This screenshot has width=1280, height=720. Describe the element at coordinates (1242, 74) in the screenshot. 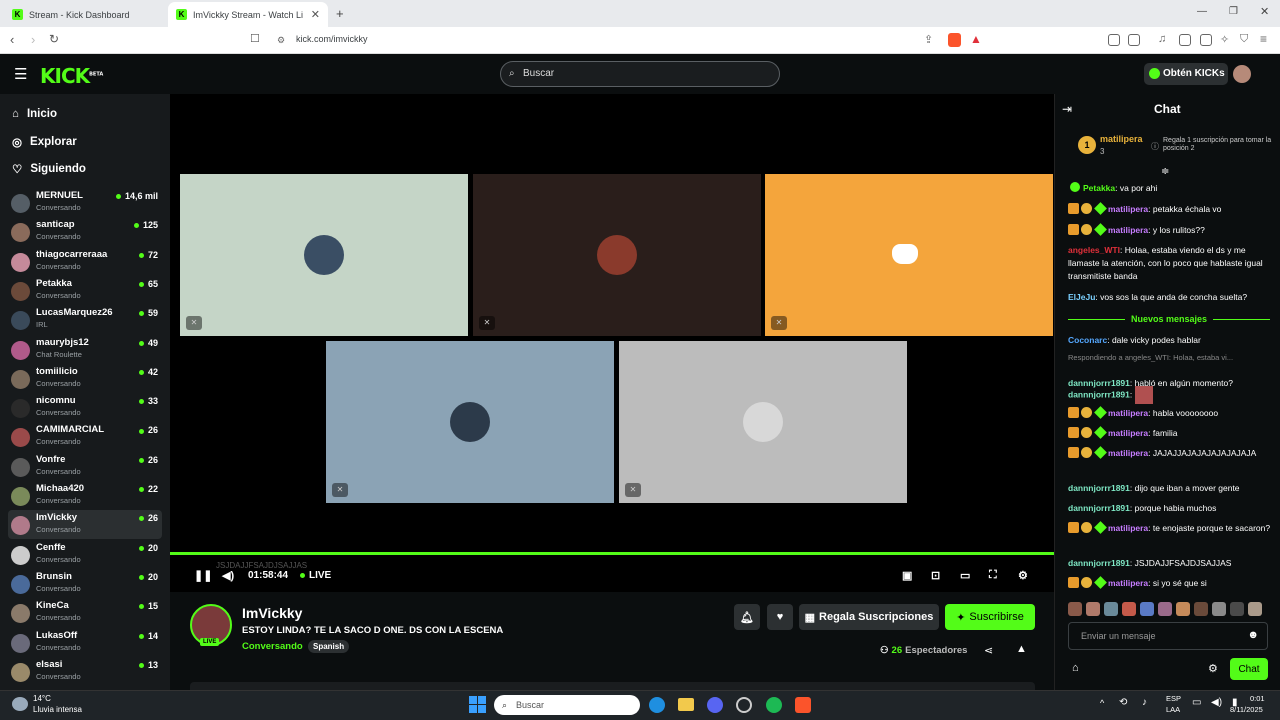

I see `user-avatar` at that location.